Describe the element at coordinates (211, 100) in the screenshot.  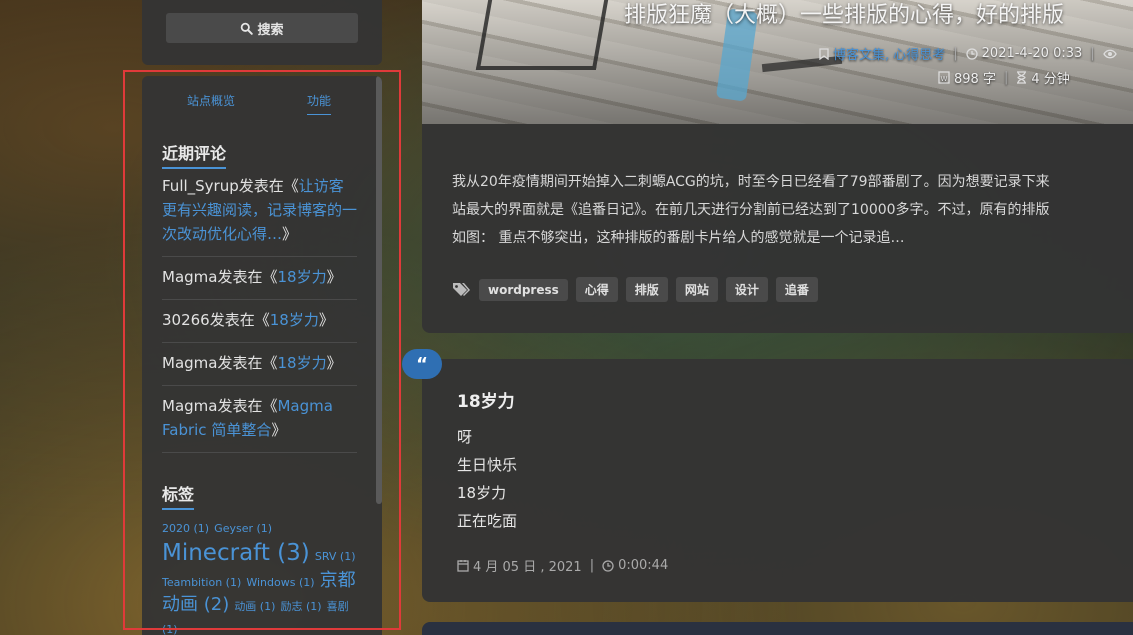
I see `tab-site-overview: 站点概览` at that location.